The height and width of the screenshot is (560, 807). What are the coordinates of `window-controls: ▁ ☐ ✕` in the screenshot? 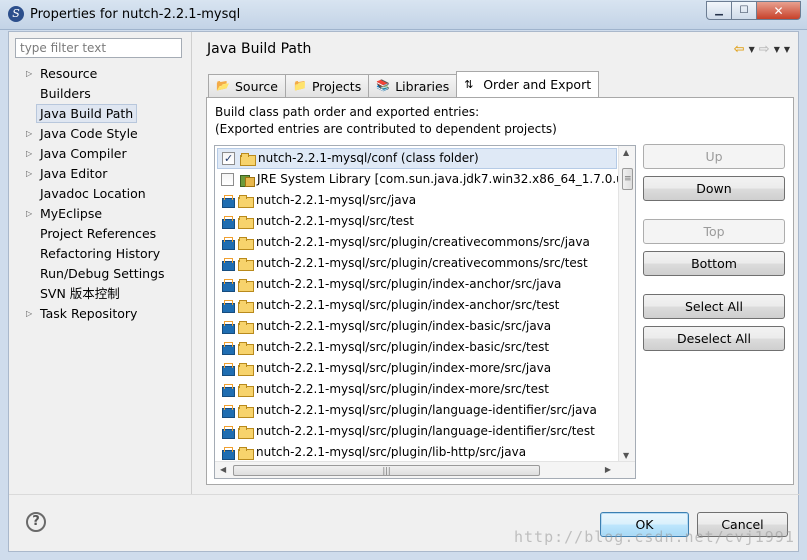 It's located at (753, 11).